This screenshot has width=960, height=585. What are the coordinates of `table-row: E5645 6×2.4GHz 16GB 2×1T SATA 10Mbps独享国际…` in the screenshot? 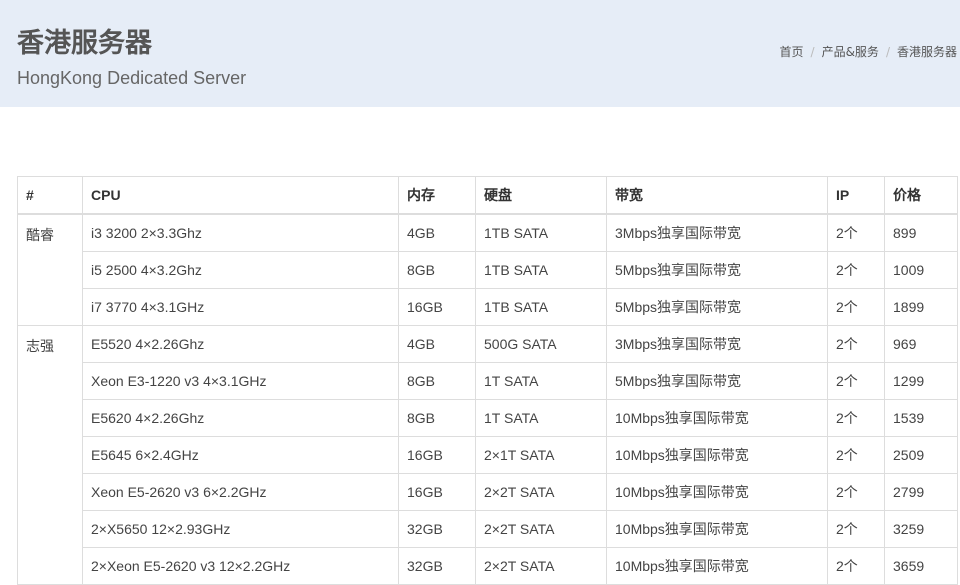 It's located at (488, 455).